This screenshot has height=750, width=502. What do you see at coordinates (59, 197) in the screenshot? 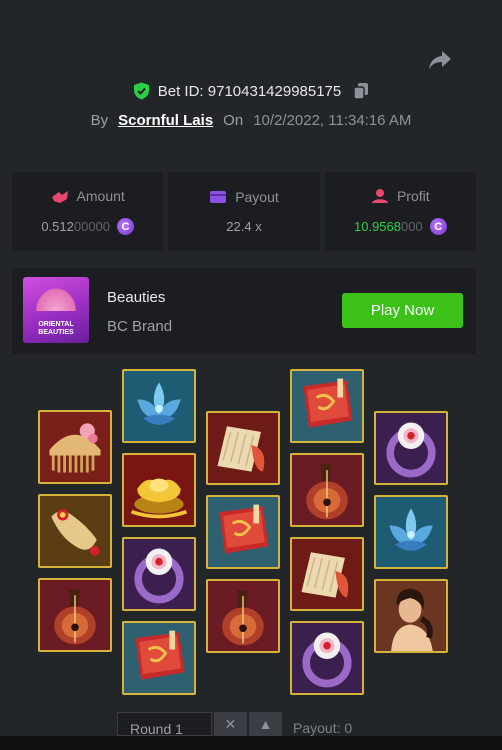
I see `amount-icon` at bounding box center [59, 197].